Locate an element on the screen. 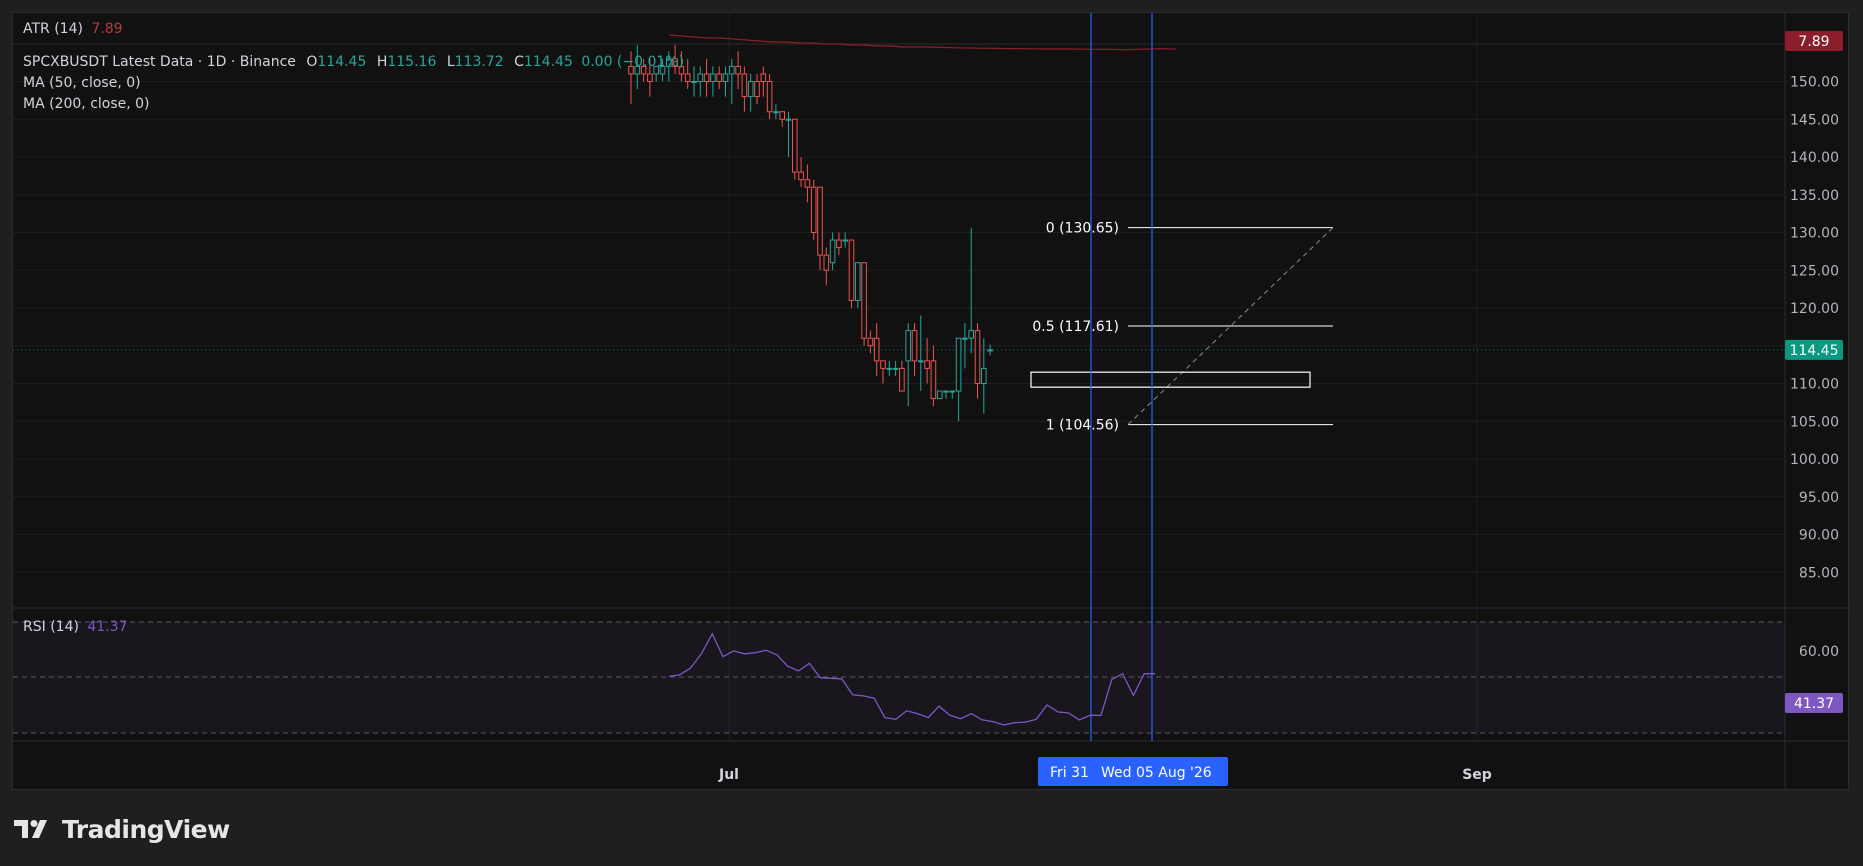 This screenshot has height=866, width=1863. ohlc-o-value: 114.45 is located at coordinates (342, 62).